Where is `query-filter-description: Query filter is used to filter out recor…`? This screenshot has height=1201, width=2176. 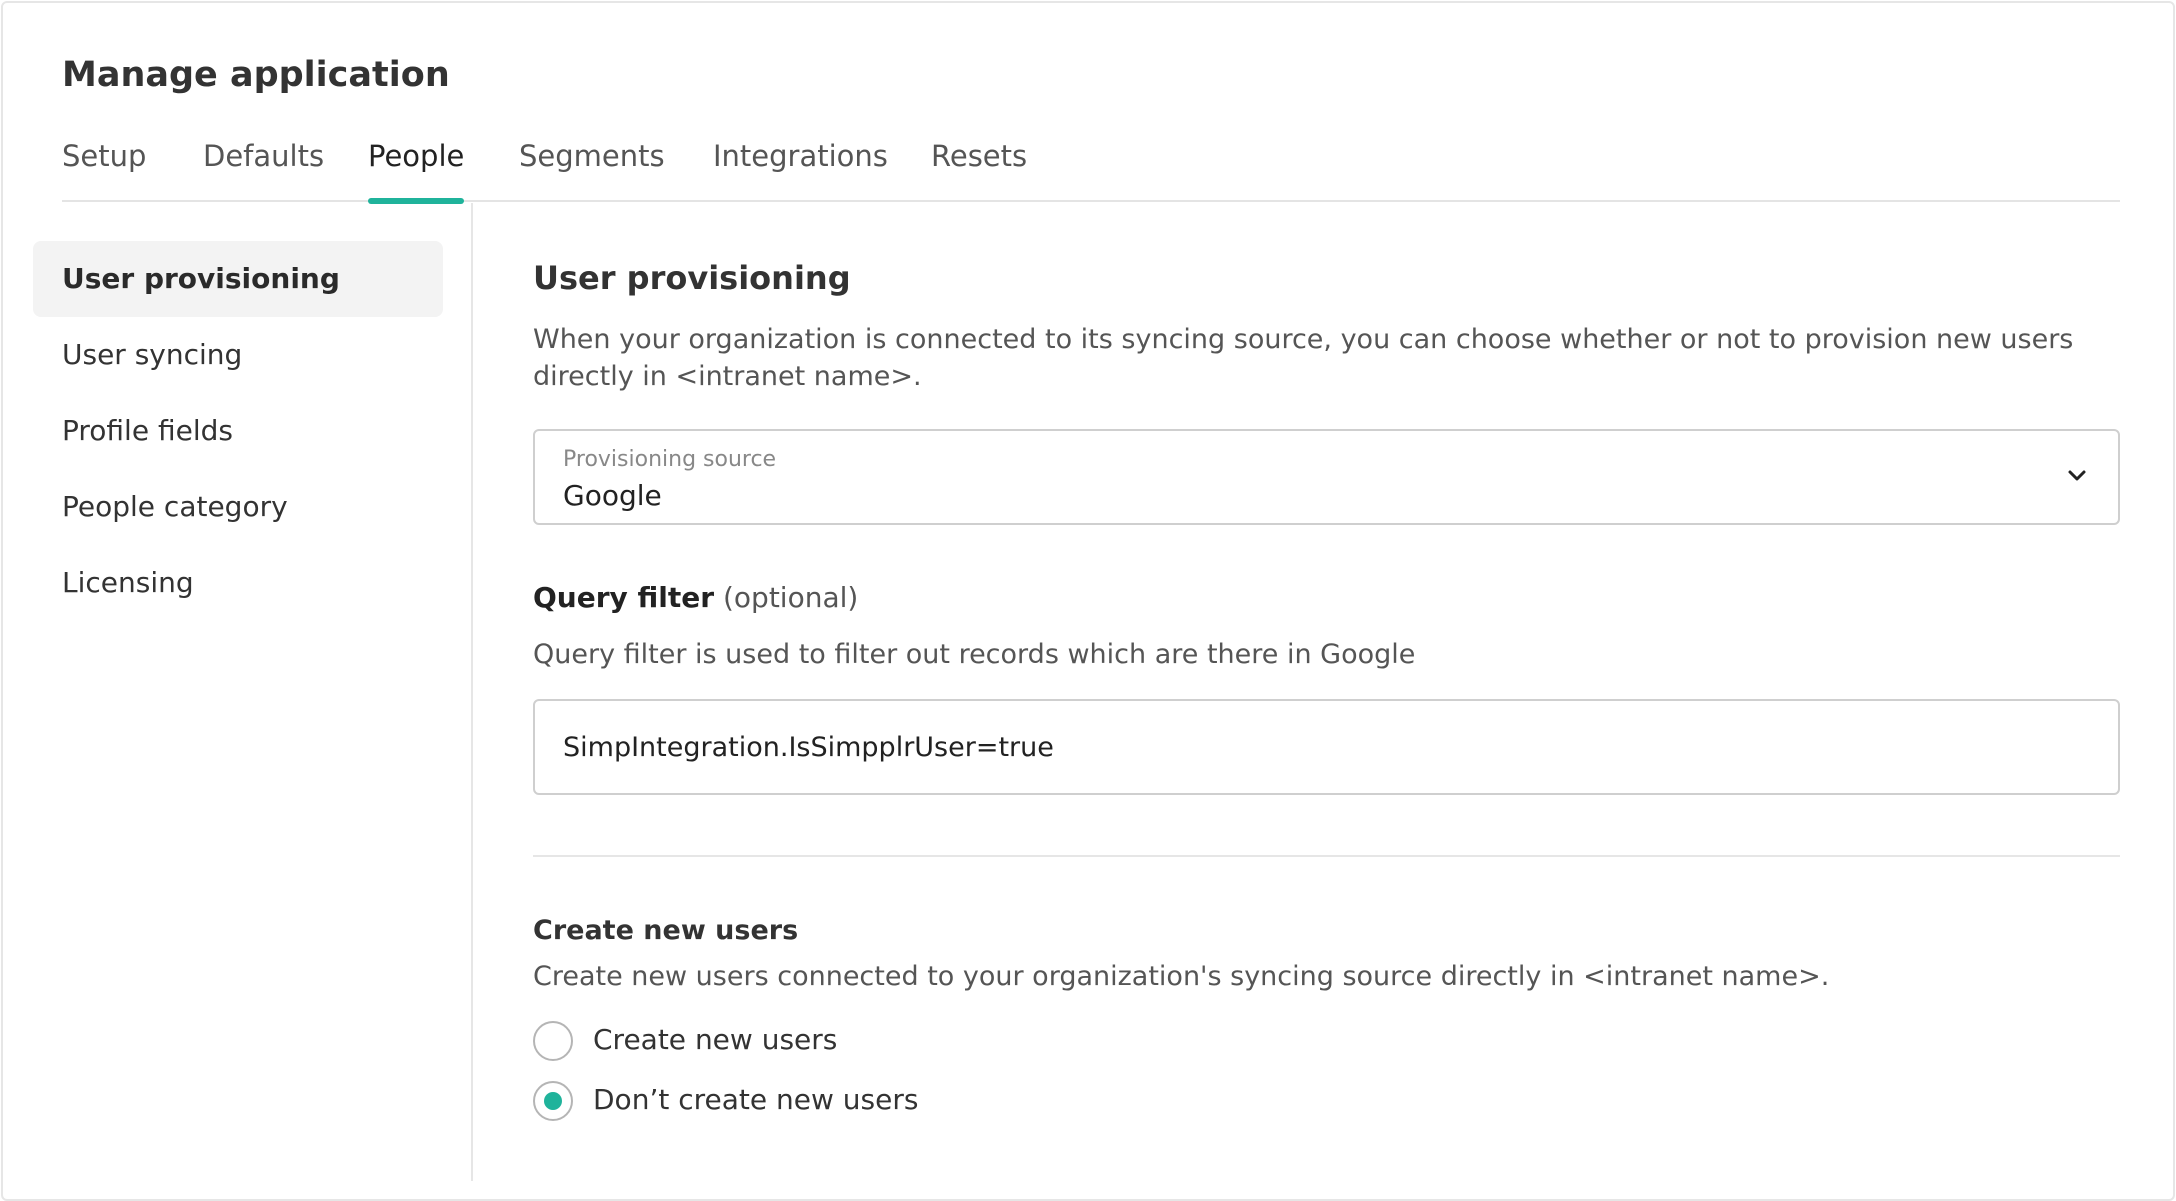 query-filter-description: Query filter is used to filter out recor… is located at coordinates (974, 654).